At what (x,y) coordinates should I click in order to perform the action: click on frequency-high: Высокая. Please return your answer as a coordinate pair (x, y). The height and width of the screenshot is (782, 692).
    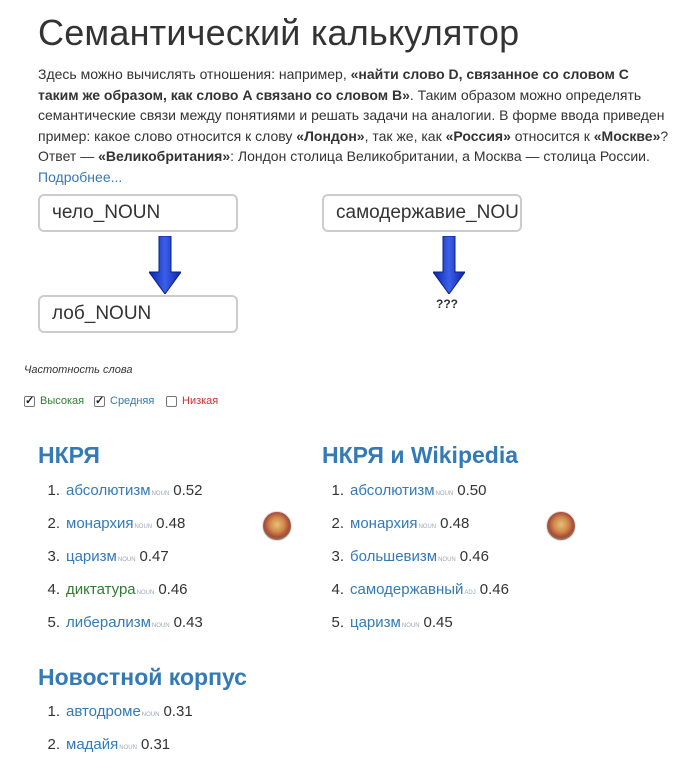
    Looking at the image, I should click on (54, 400).